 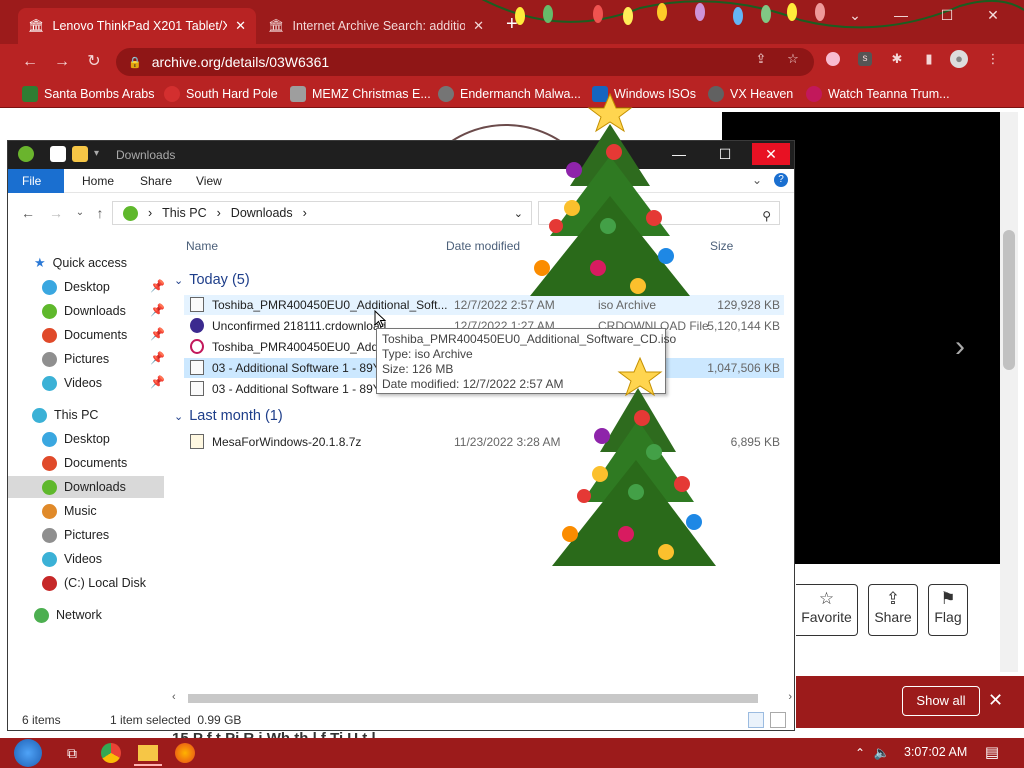 I want to click on side-panel-icon: ▮, so click(x=929, y=59).